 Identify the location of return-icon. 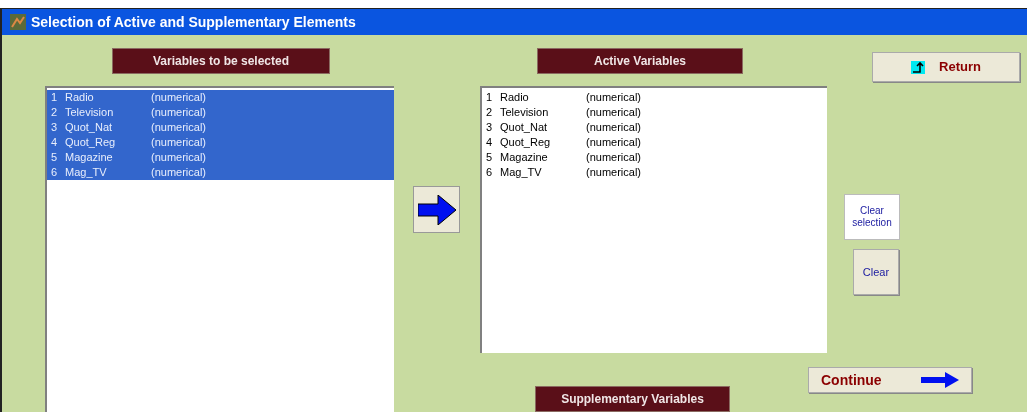
(918, 67).